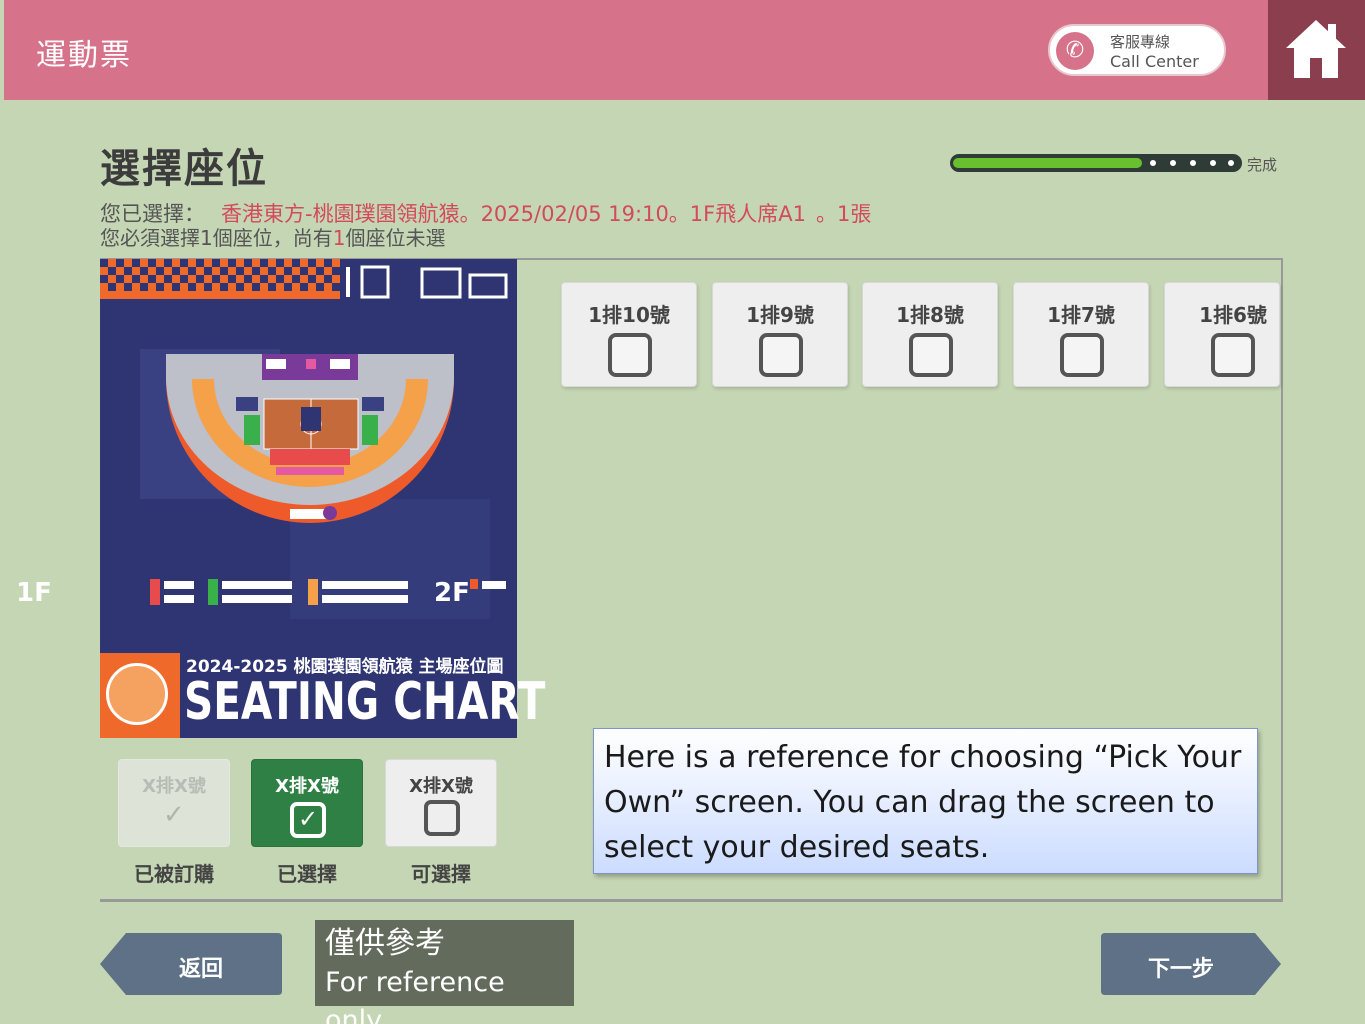  Describe the element at coordinates (1154, 61) in the screenshot. I see `call-center-label-en: Call Center` at that location.